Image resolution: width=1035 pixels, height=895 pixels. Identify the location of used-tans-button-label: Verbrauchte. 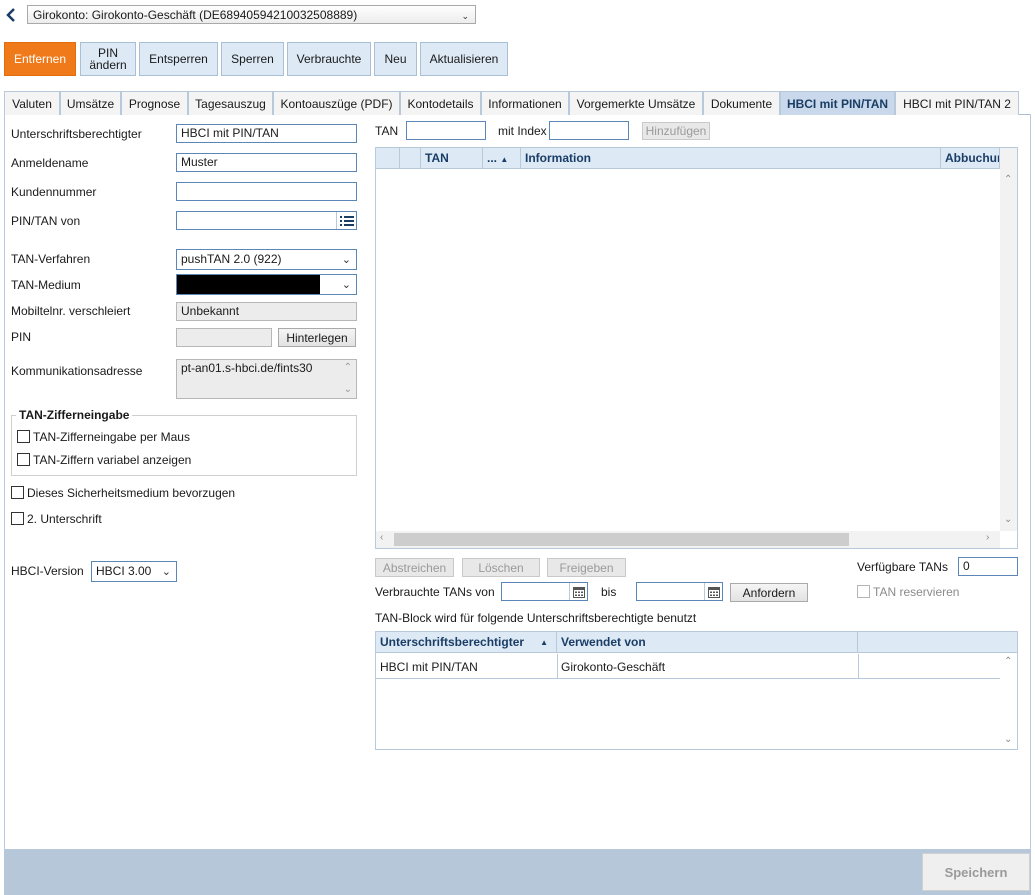
(329, 59).